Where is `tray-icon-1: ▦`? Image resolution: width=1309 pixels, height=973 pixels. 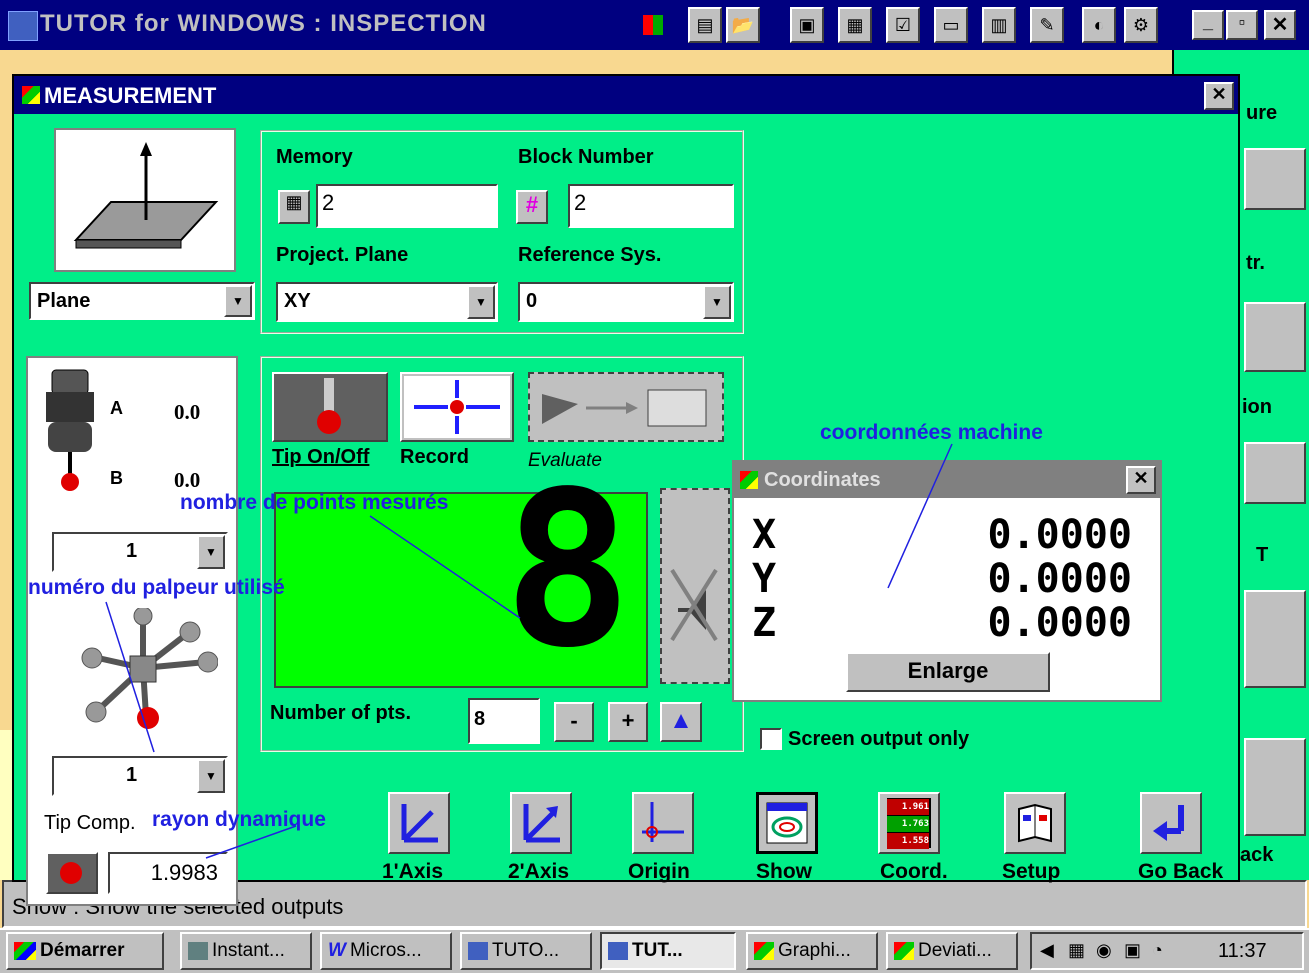 tray-icon-1: ▦ is located at coordinates (1076, 950).